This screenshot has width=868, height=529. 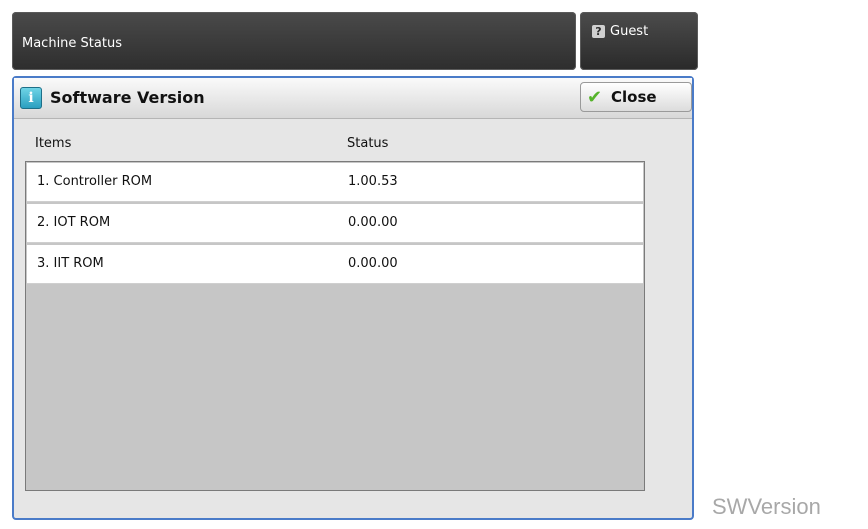 I want to click on close-button: ✔ Close, so click(x=636, y=97).